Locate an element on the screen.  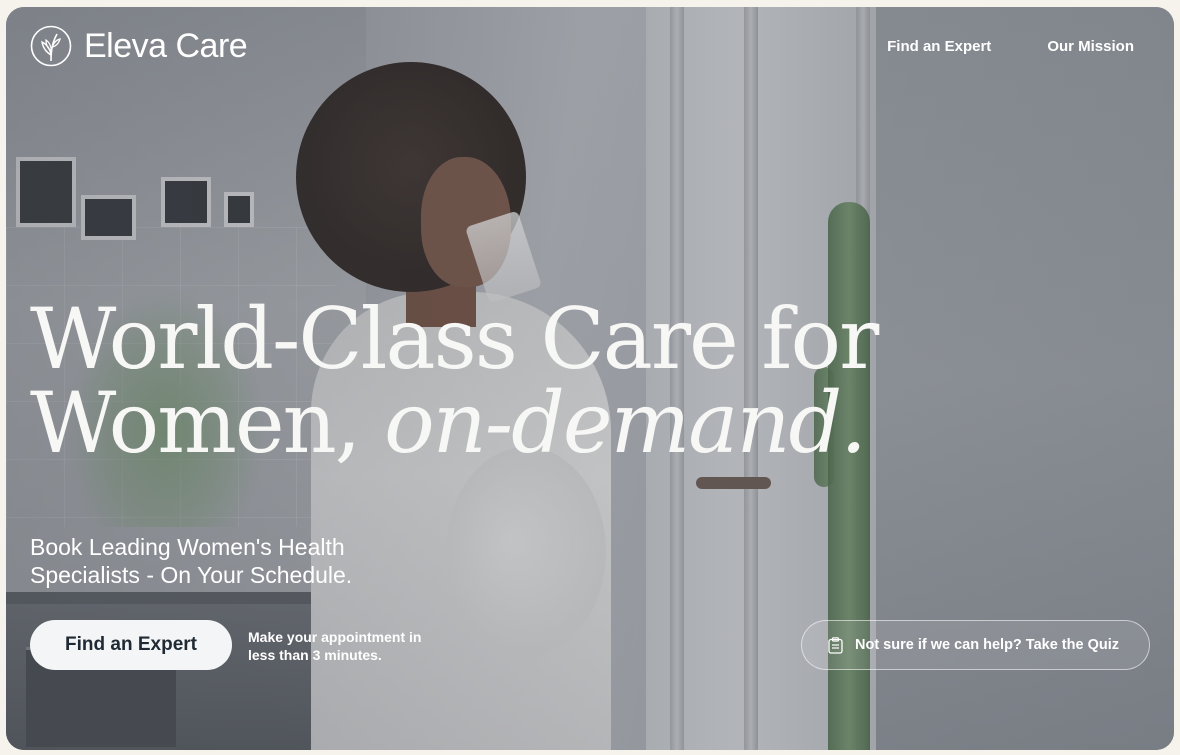
find-expert-button: Find an Expert is located at coordinates (131, 645).